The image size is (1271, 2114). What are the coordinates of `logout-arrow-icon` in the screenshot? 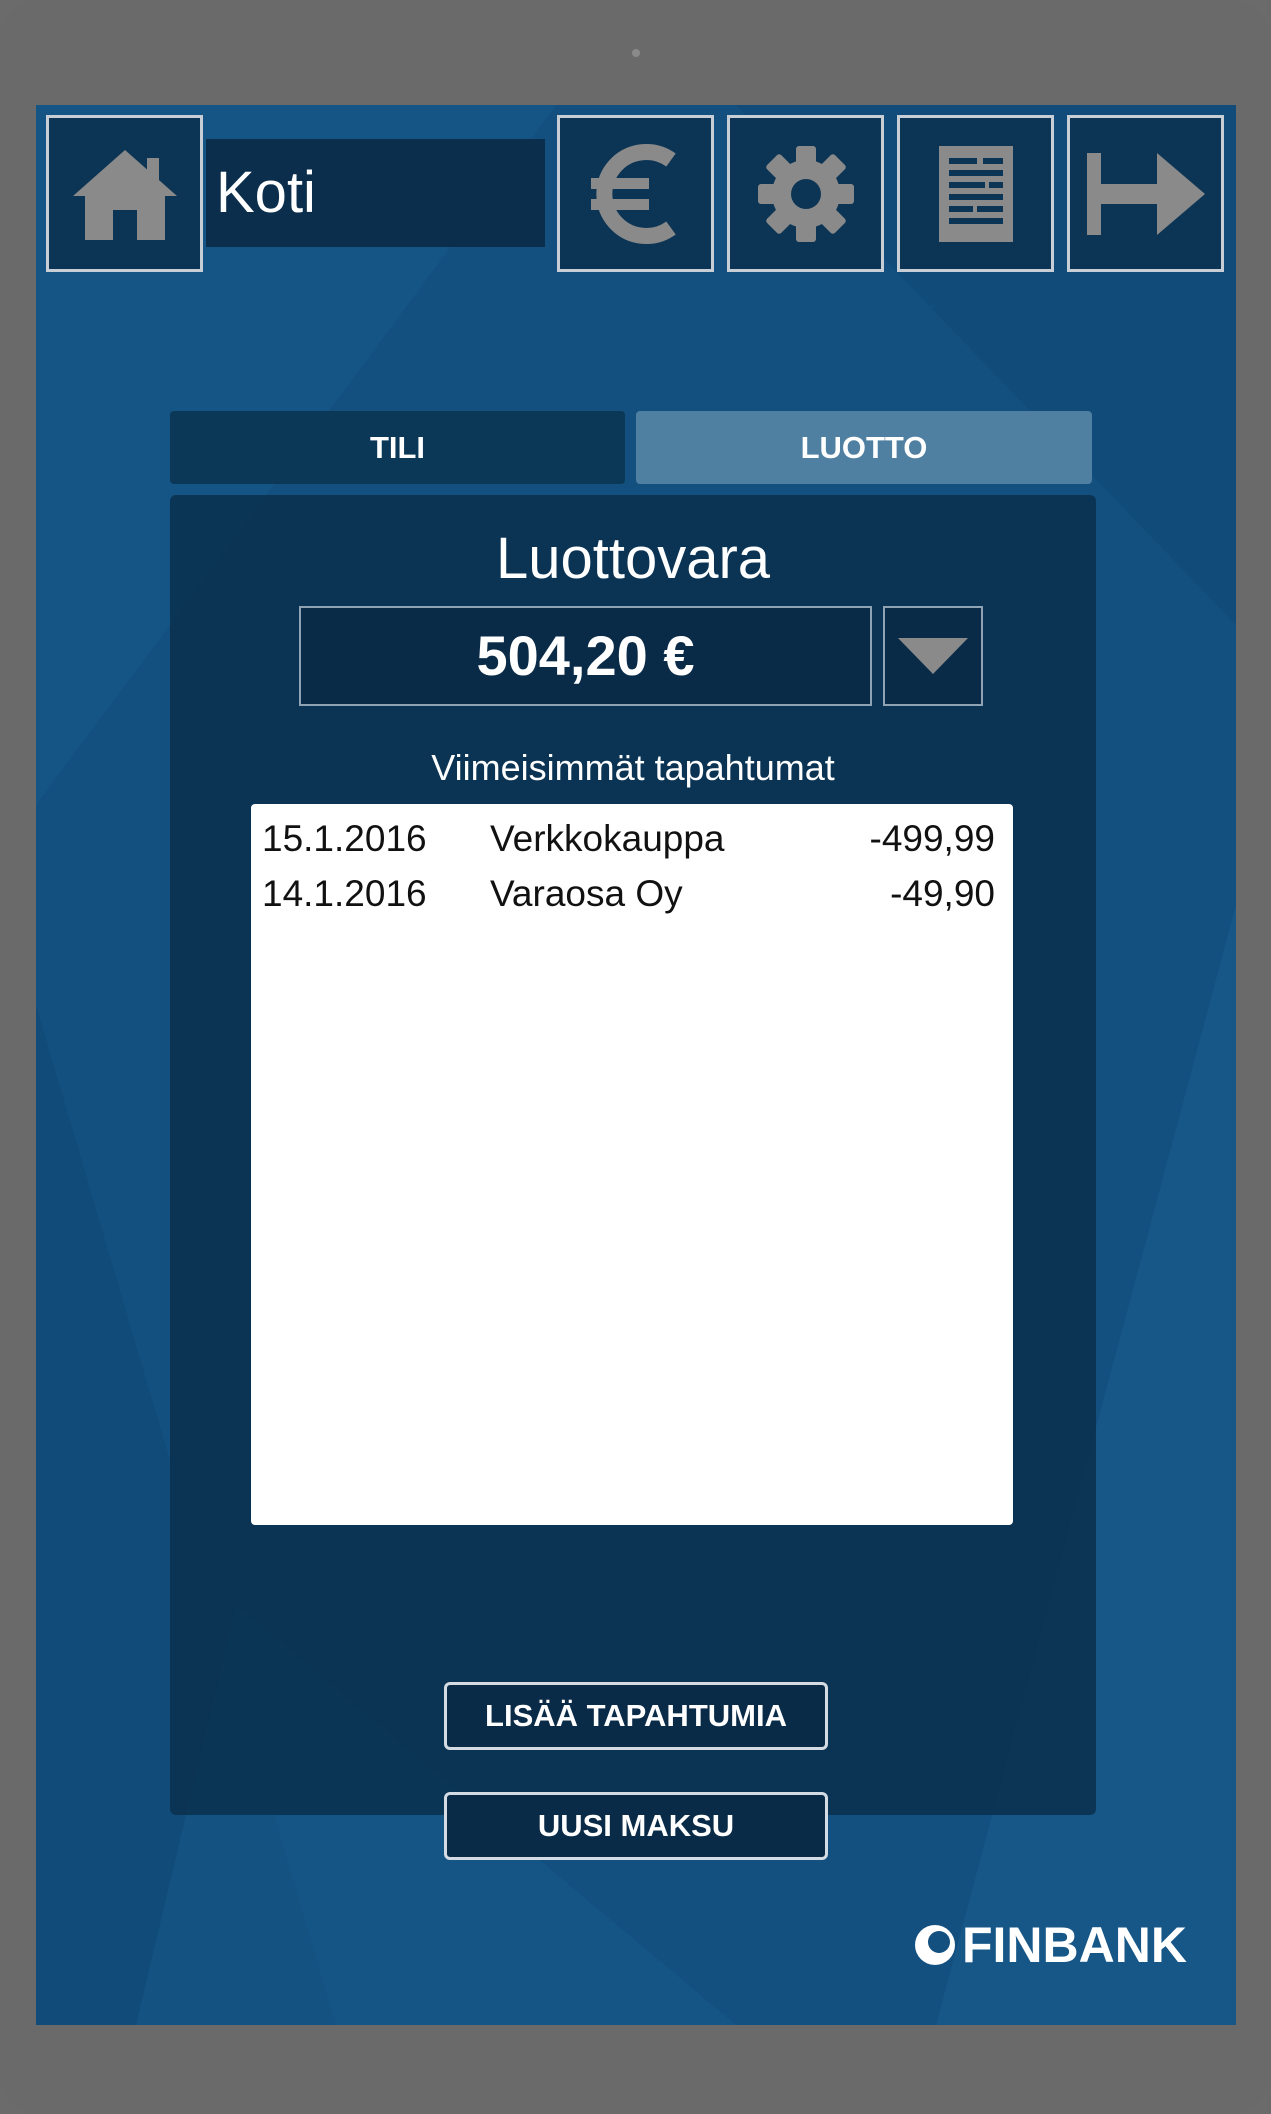 It's located at (1145, 193).